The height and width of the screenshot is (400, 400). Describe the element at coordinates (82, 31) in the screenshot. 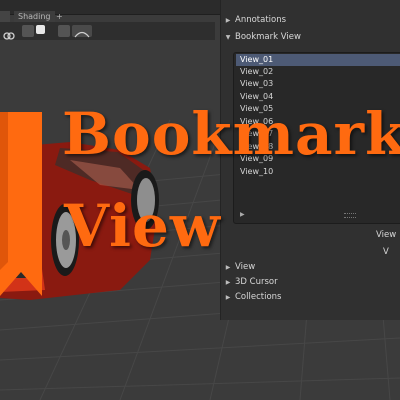

I see `proportional-edit-icon` at that location.